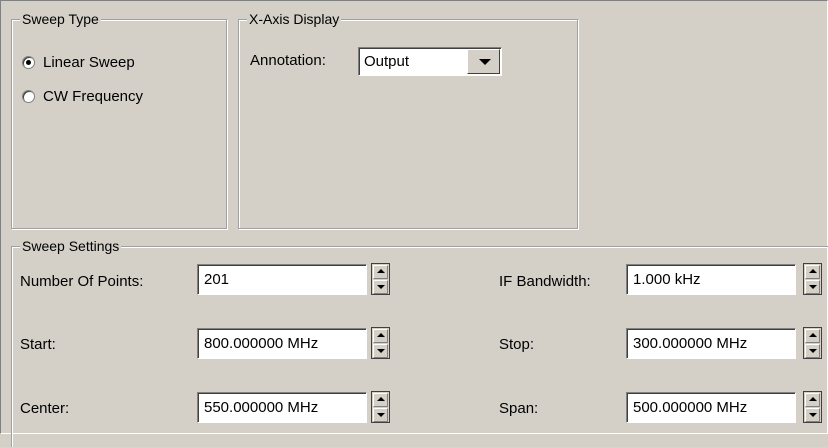 The height and width of the screenshot is (447, 828). I want to click on span-value: 500.000000 MHz, so click(690, 407).